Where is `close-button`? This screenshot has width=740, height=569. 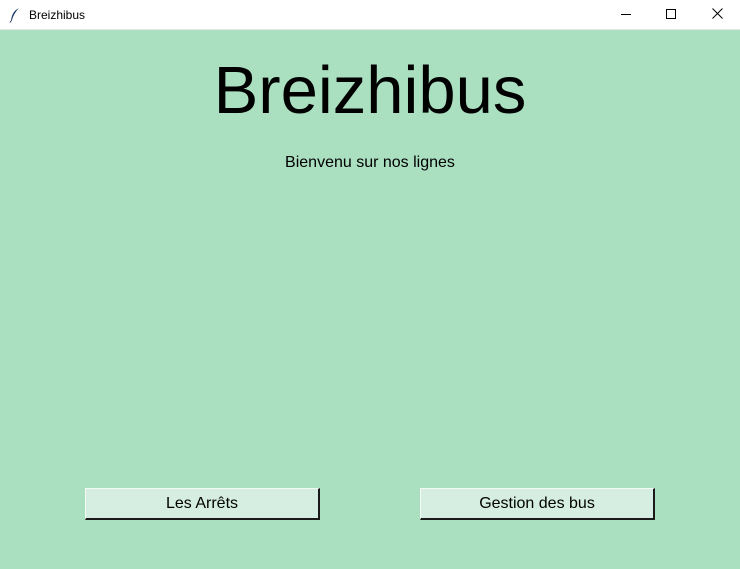 close-button is located at coordinates (717, 14).